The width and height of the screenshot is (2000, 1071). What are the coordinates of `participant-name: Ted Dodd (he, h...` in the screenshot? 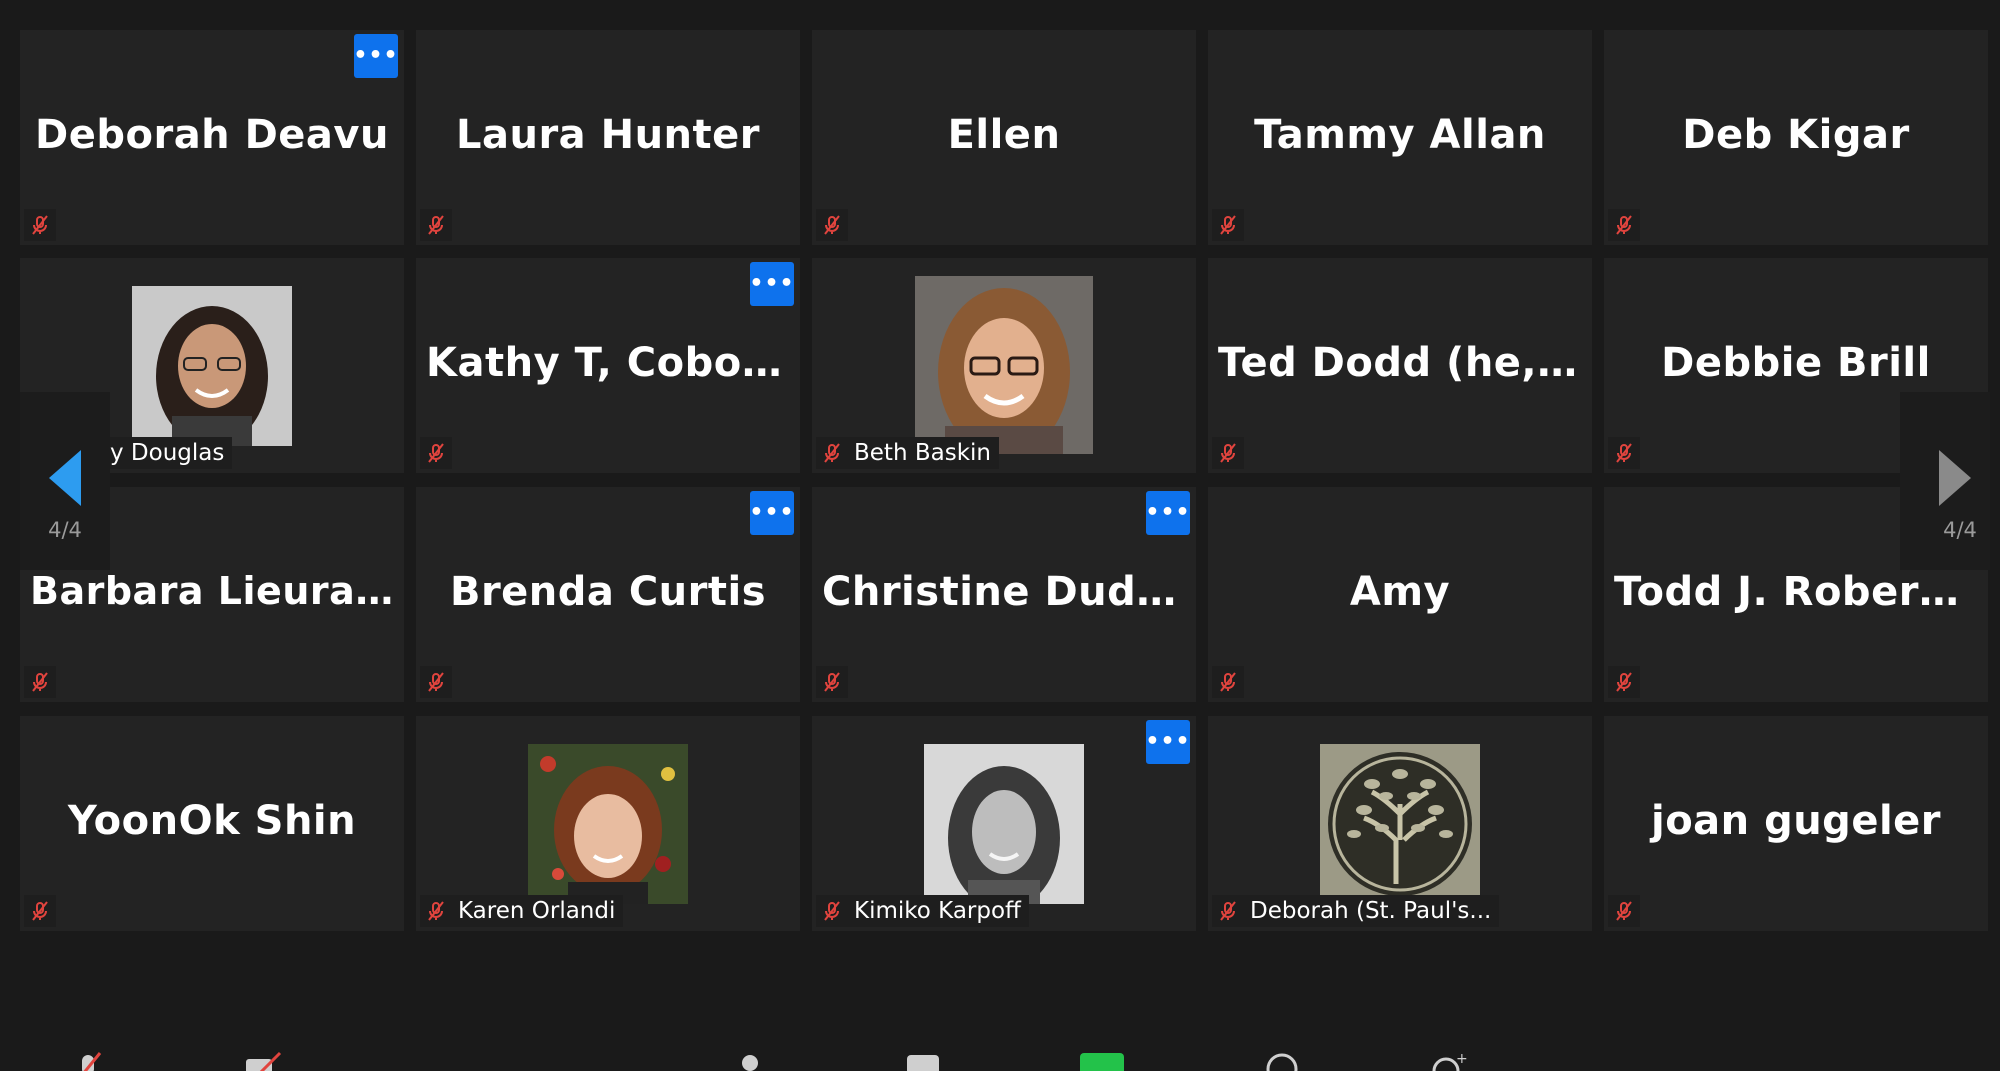 It's located at (1405, 363).